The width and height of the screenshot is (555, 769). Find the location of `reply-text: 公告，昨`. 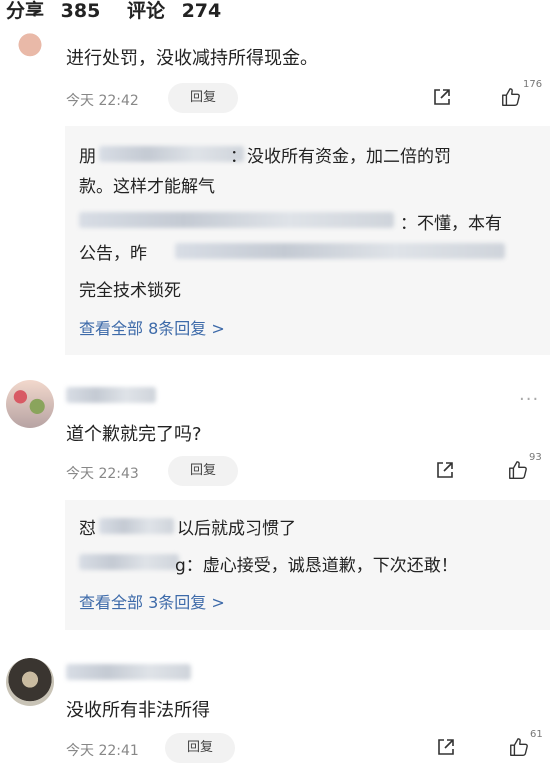

reply-text: 公告，昨 is located at coordinates (113, 254).